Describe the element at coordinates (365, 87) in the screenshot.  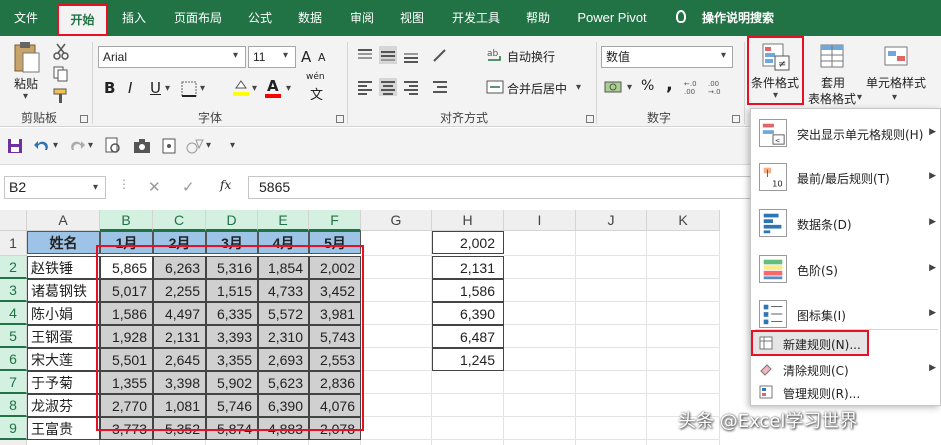
I see `align-left-icon` at that location.